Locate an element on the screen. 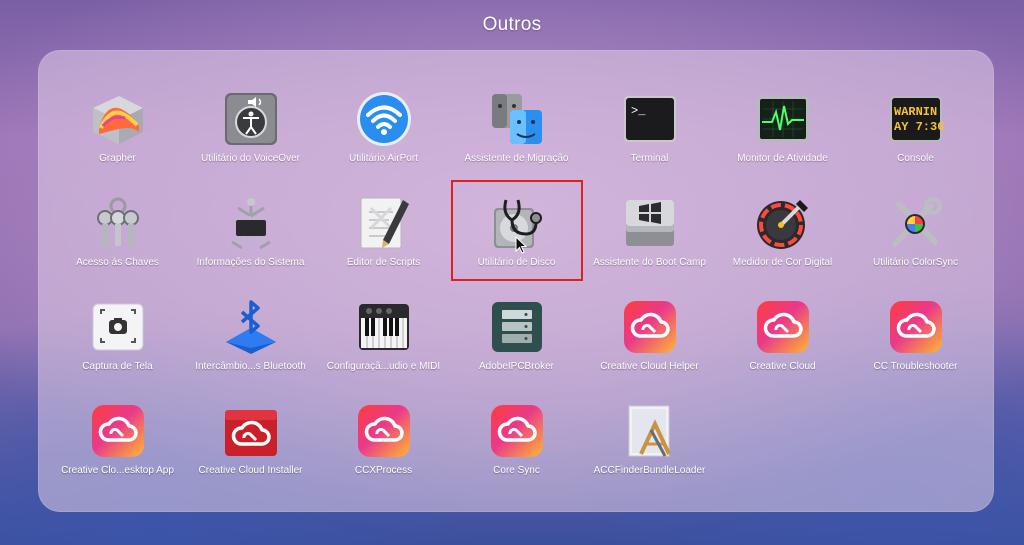 The height and width of the screenshot is (545, 1024). app-cc-troubleshooter: CC Troubleshooter is located at coordinates (915, 319).